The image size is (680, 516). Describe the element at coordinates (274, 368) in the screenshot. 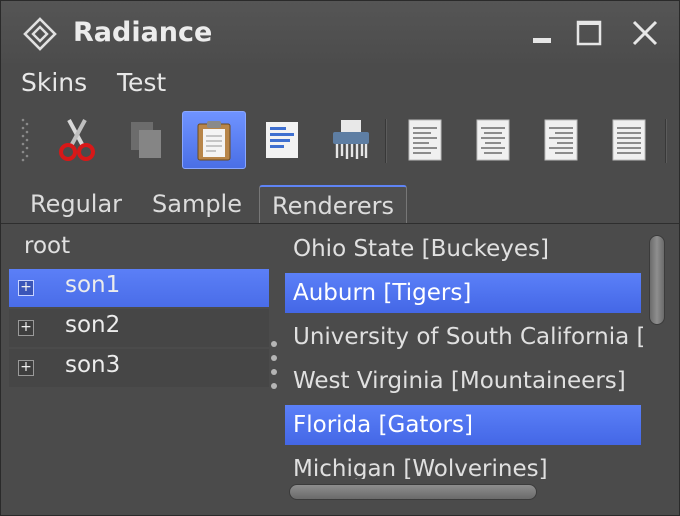

I see `split-pane-divider` at that location.